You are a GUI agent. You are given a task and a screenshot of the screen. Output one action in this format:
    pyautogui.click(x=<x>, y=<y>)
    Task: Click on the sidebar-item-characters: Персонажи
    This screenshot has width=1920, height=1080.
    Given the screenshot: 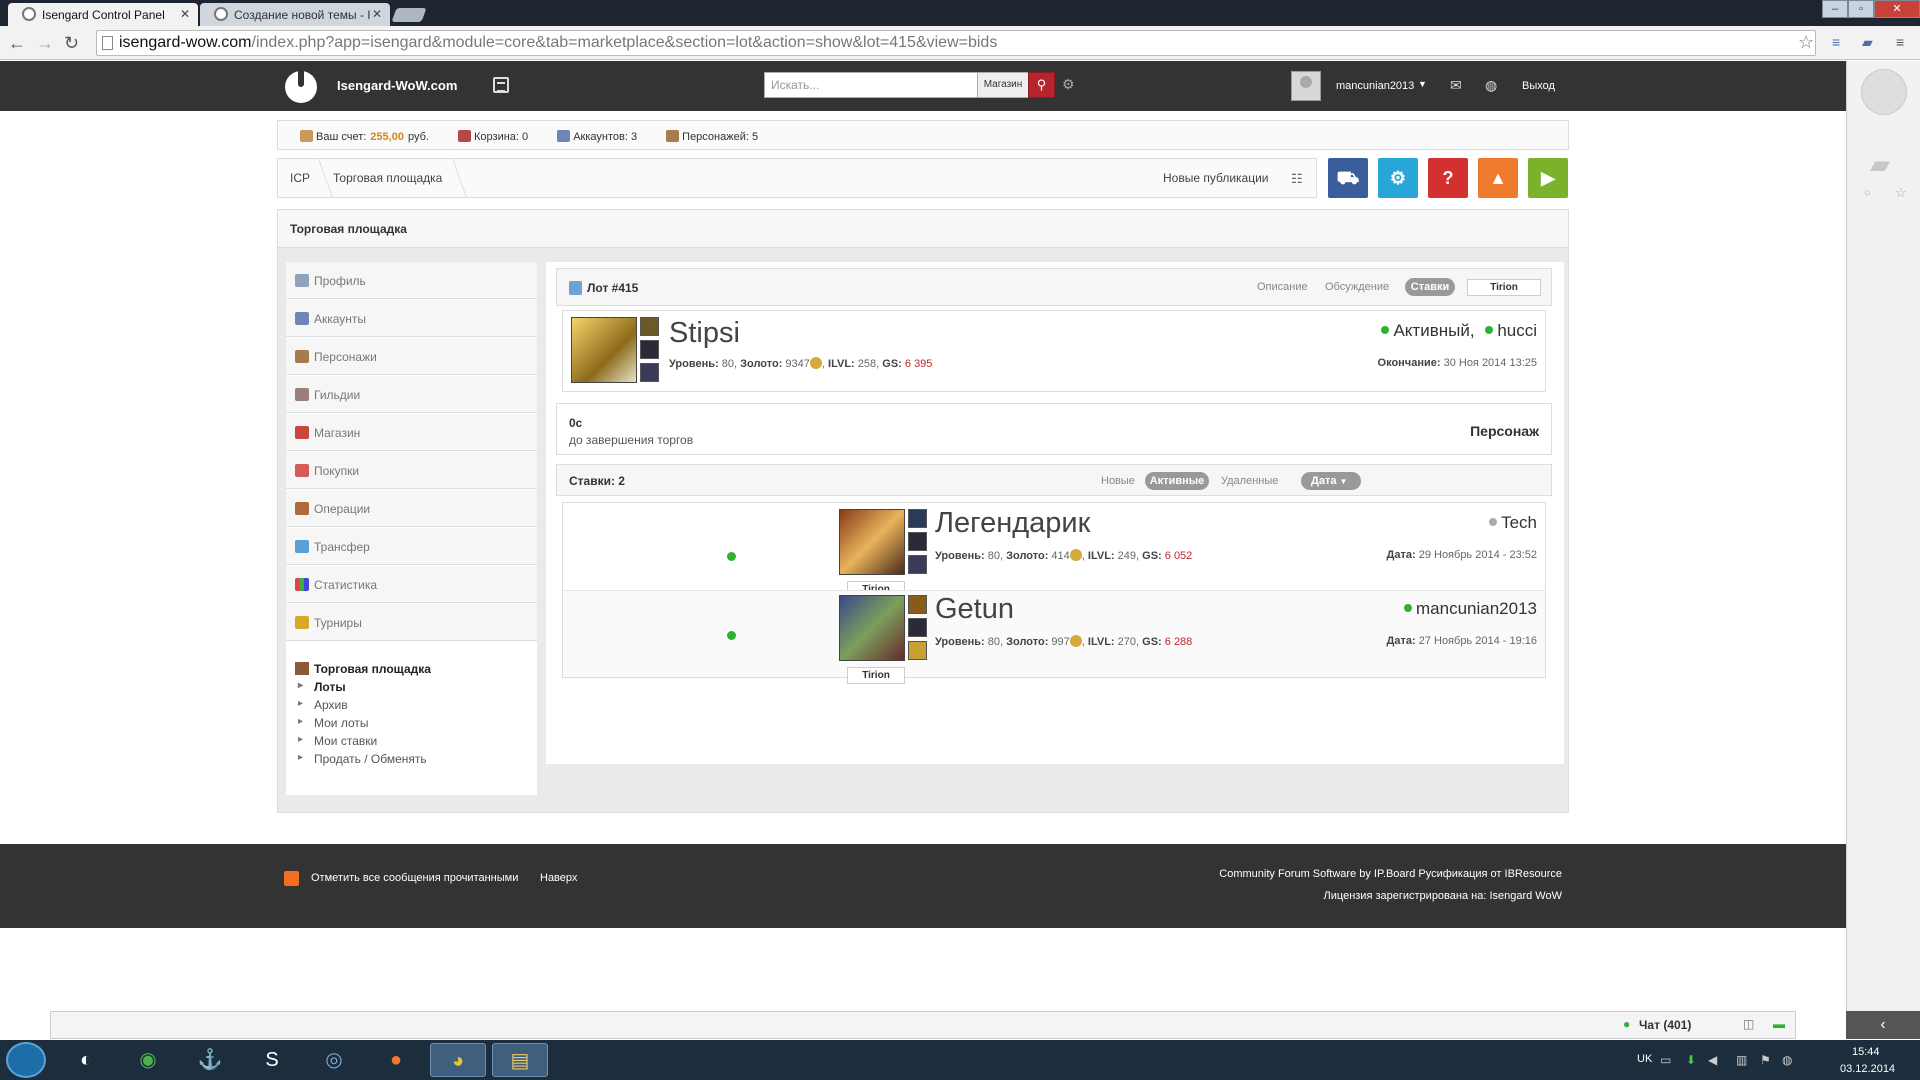 What is the action you would take?
    pyautogui.click(x=411, y=356)
    